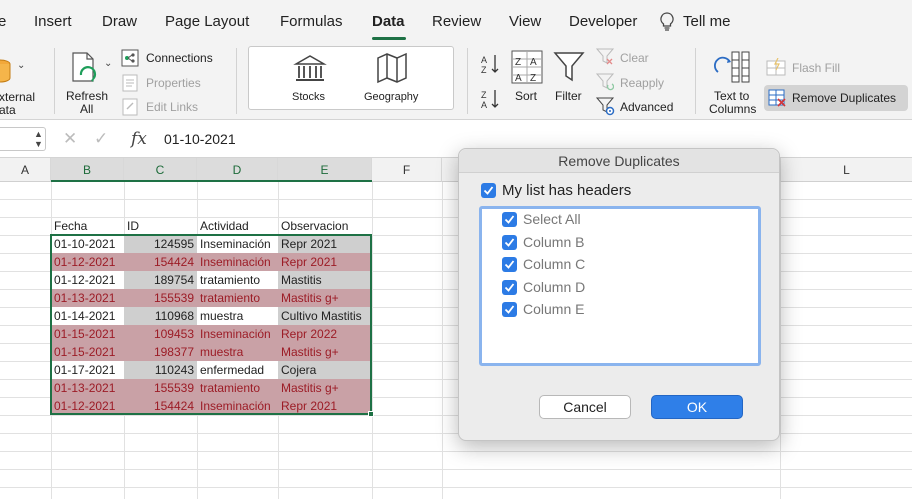 Image resolution: width=912 pixels, height=499 pixels. What do you see at coordinates (325, 280) in the screenshot?
I see `table-cell: Mastitis` at bounding box center [325, 280].